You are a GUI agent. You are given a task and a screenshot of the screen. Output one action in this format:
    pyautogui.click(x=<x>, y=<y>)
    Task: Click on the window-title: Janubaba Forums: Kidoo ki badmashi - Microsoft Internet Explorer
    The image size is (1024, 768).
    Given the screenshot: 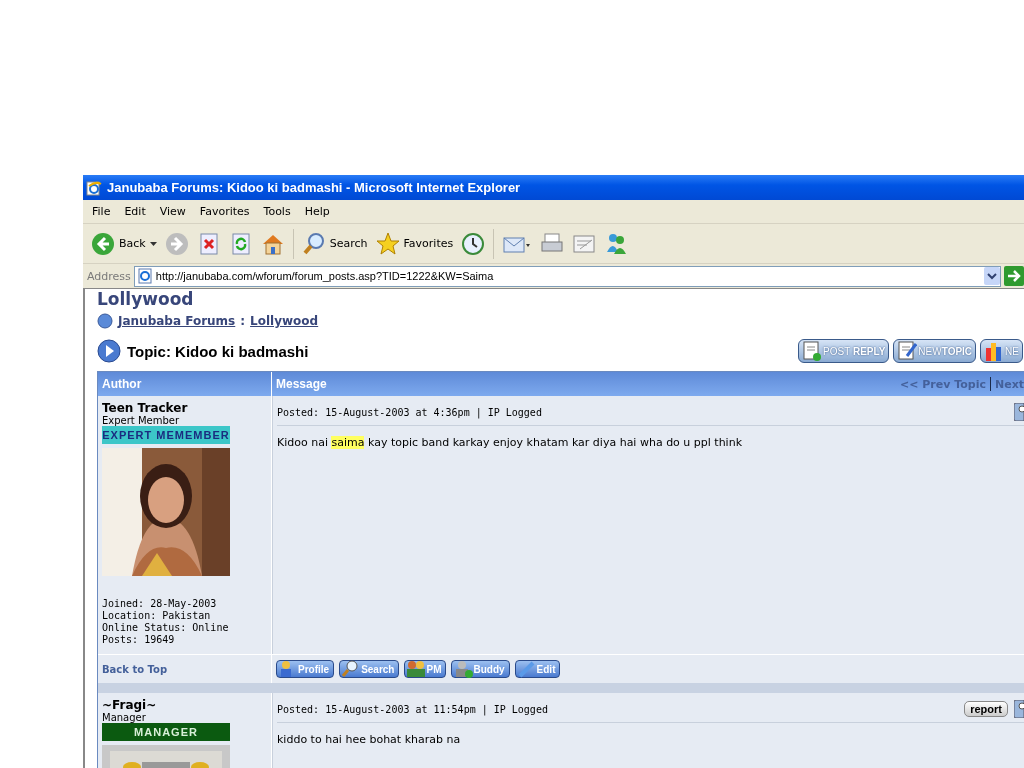 What is the action you would take?
    pyautogui.click(x=314, y=187)
    